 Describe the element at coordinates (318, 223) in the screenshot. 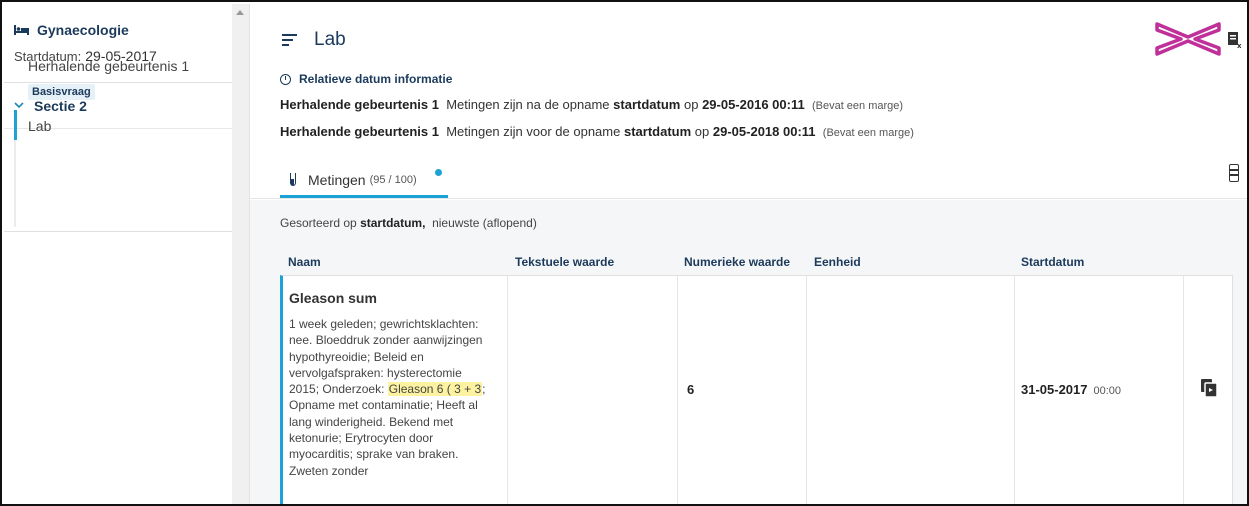

I see `sort-prefix: Gesorteerd op` at that location.